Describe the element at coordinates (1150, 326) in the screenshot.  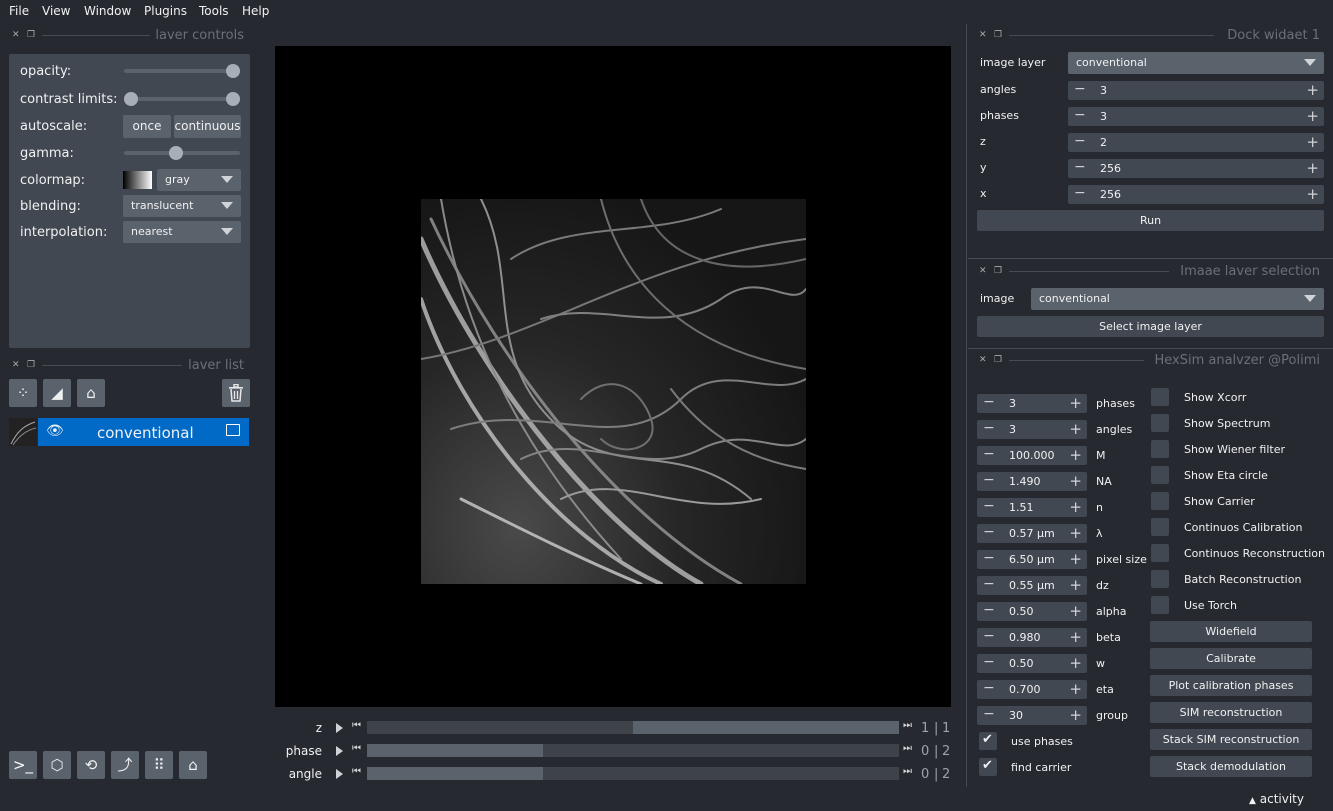
I see `select-image-layer-button: Select image layer` at that location.